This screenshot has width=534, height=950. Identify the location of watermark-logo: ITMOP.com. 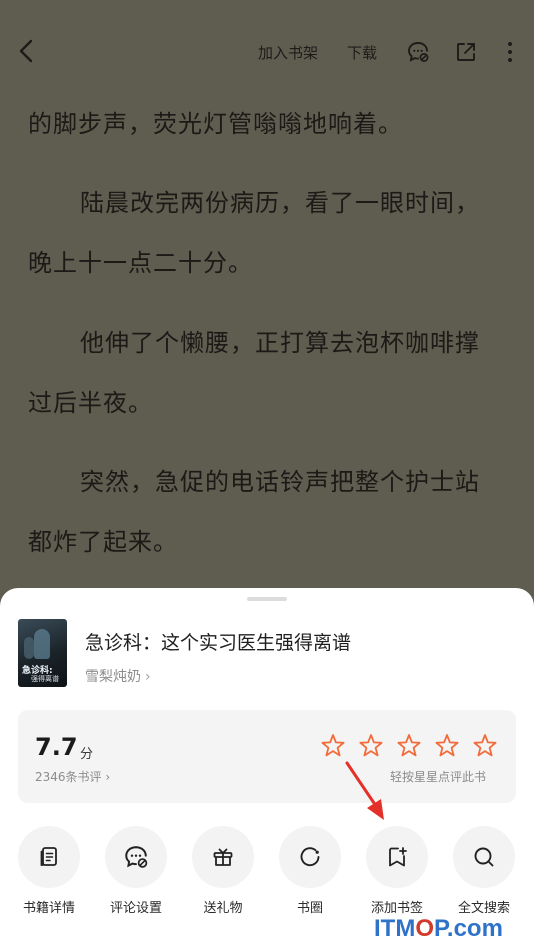
(438, 928).